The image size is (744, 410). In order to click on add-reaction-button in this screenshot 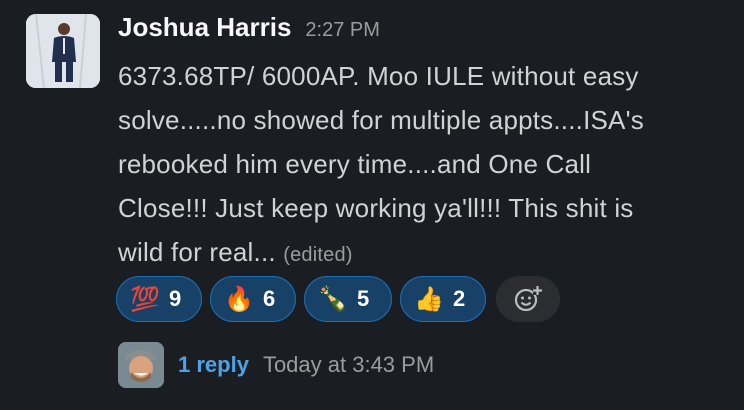, I will do `click(528, 299)`.